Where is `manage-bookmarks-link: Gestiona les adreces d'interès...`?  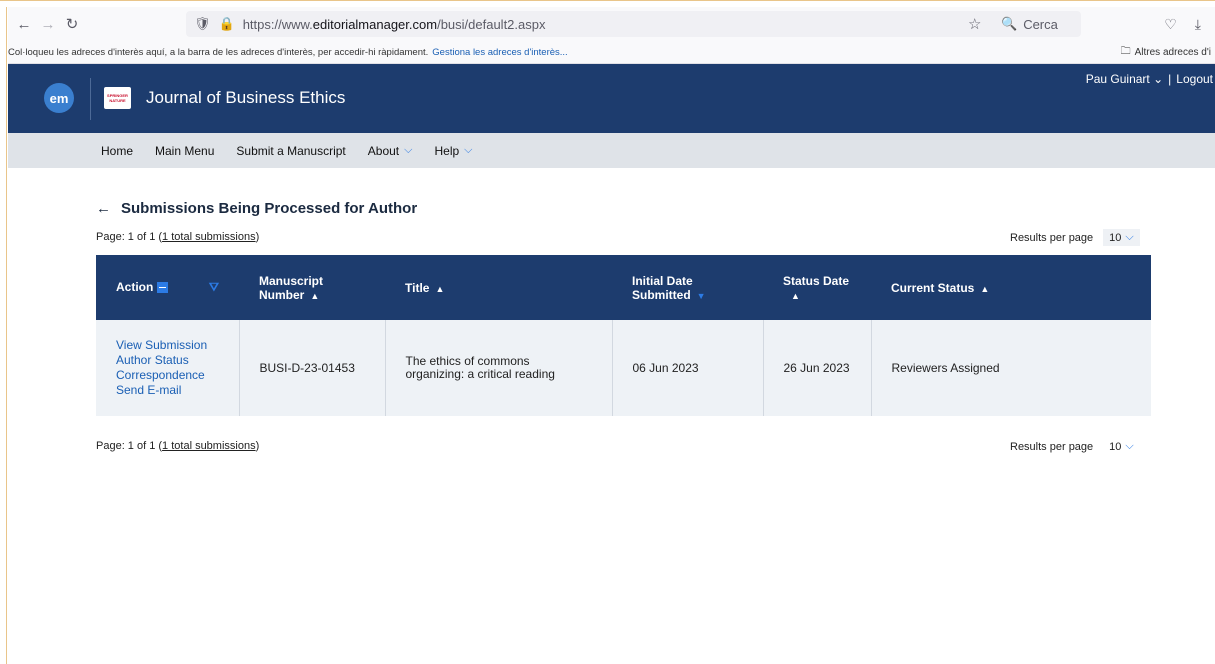 manage-bookmarks-link: Gestiona les adreces d'interès... is located at coordinates (499, 52).